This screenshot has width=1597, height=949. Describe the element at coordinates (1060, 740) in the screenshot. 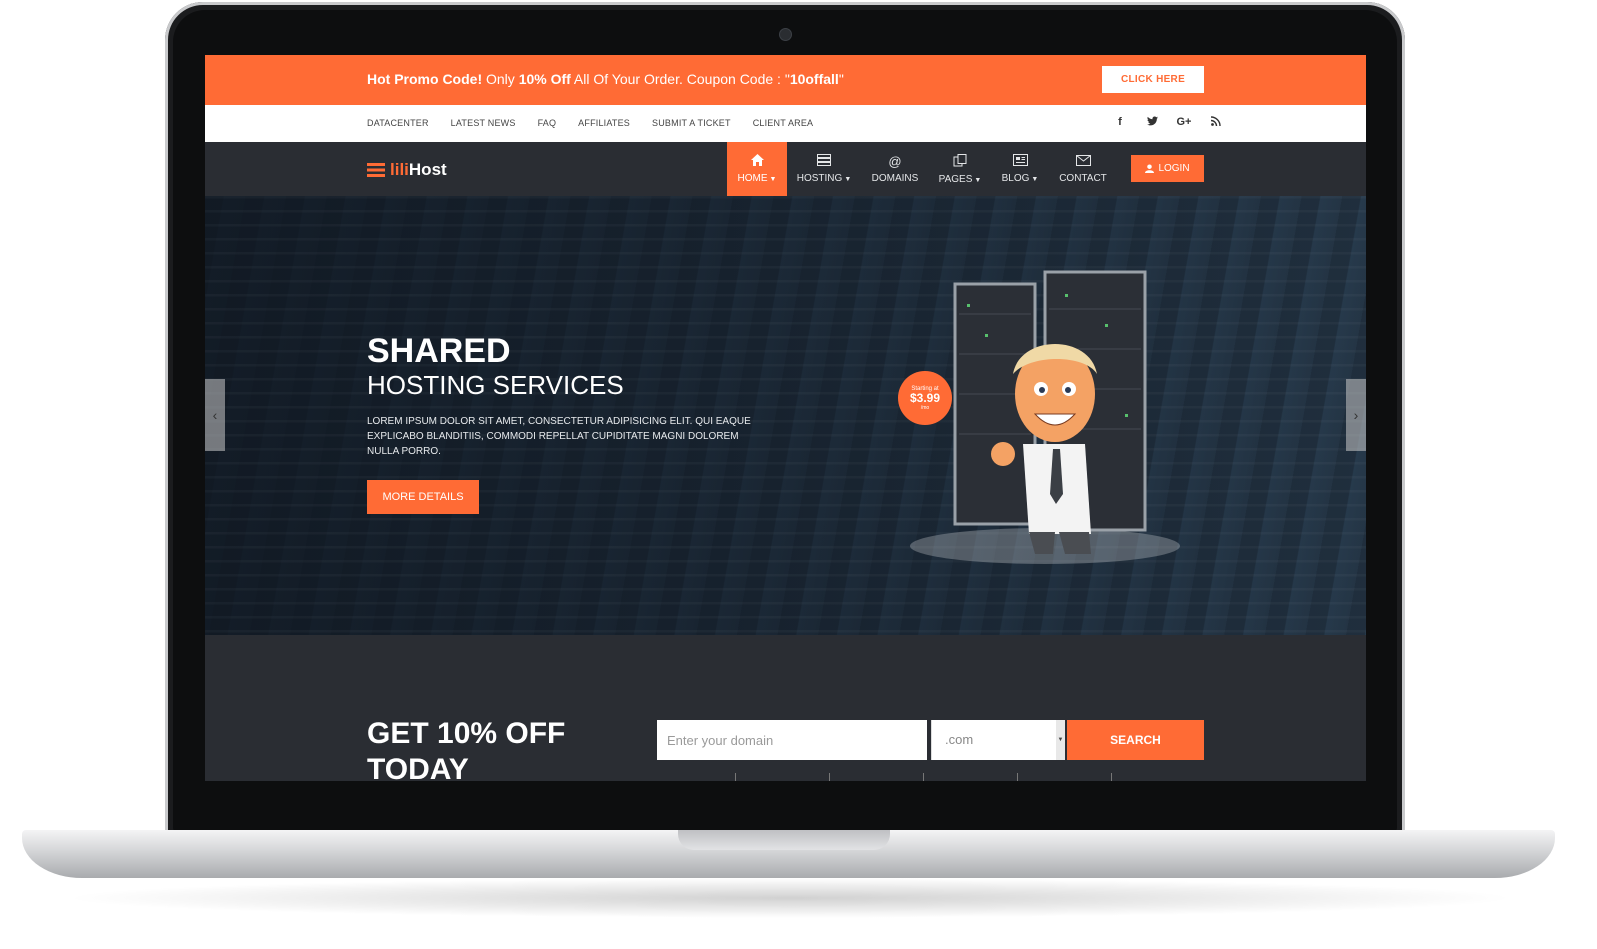

I see `tld-caret-icon: ▼` at that location.